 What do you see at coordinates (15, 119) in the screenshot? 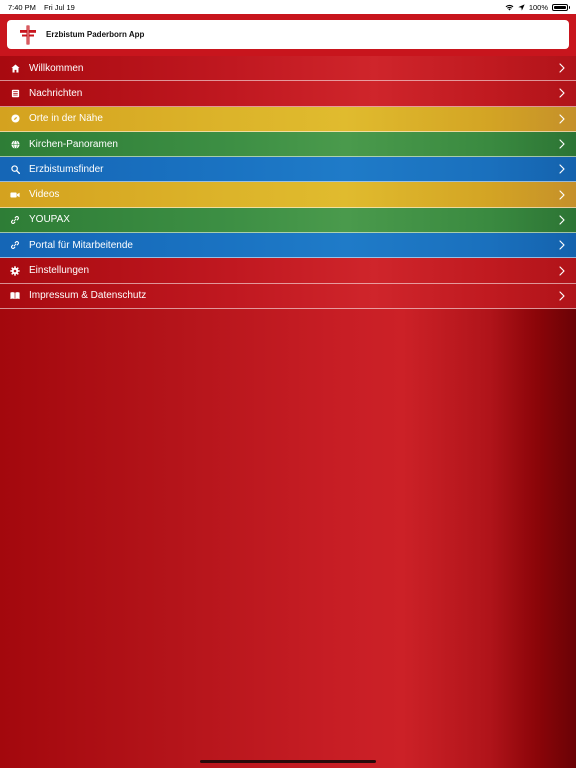
I see `compass-icon` at bounding box center [15, 119].